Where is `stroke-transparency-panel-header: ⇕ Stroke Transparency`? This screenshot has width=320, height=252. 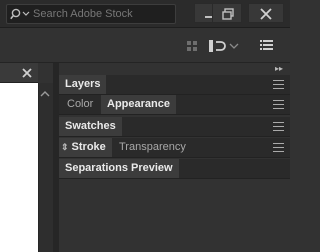 stroke-transparency-panel-header: ⇕ Stroke Transparency is located at coordinates (174, 148).